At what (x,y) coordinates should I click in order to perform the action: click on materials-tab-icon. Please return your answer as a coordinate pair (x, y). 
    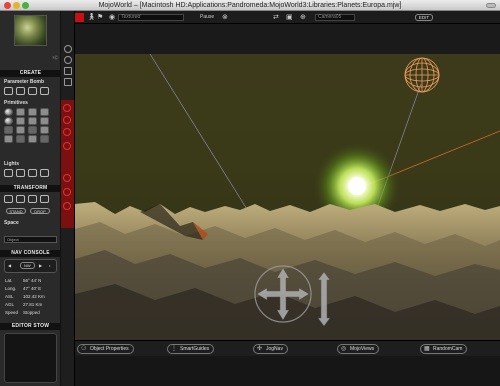
    Looking at the image, I should click on (67, 178).